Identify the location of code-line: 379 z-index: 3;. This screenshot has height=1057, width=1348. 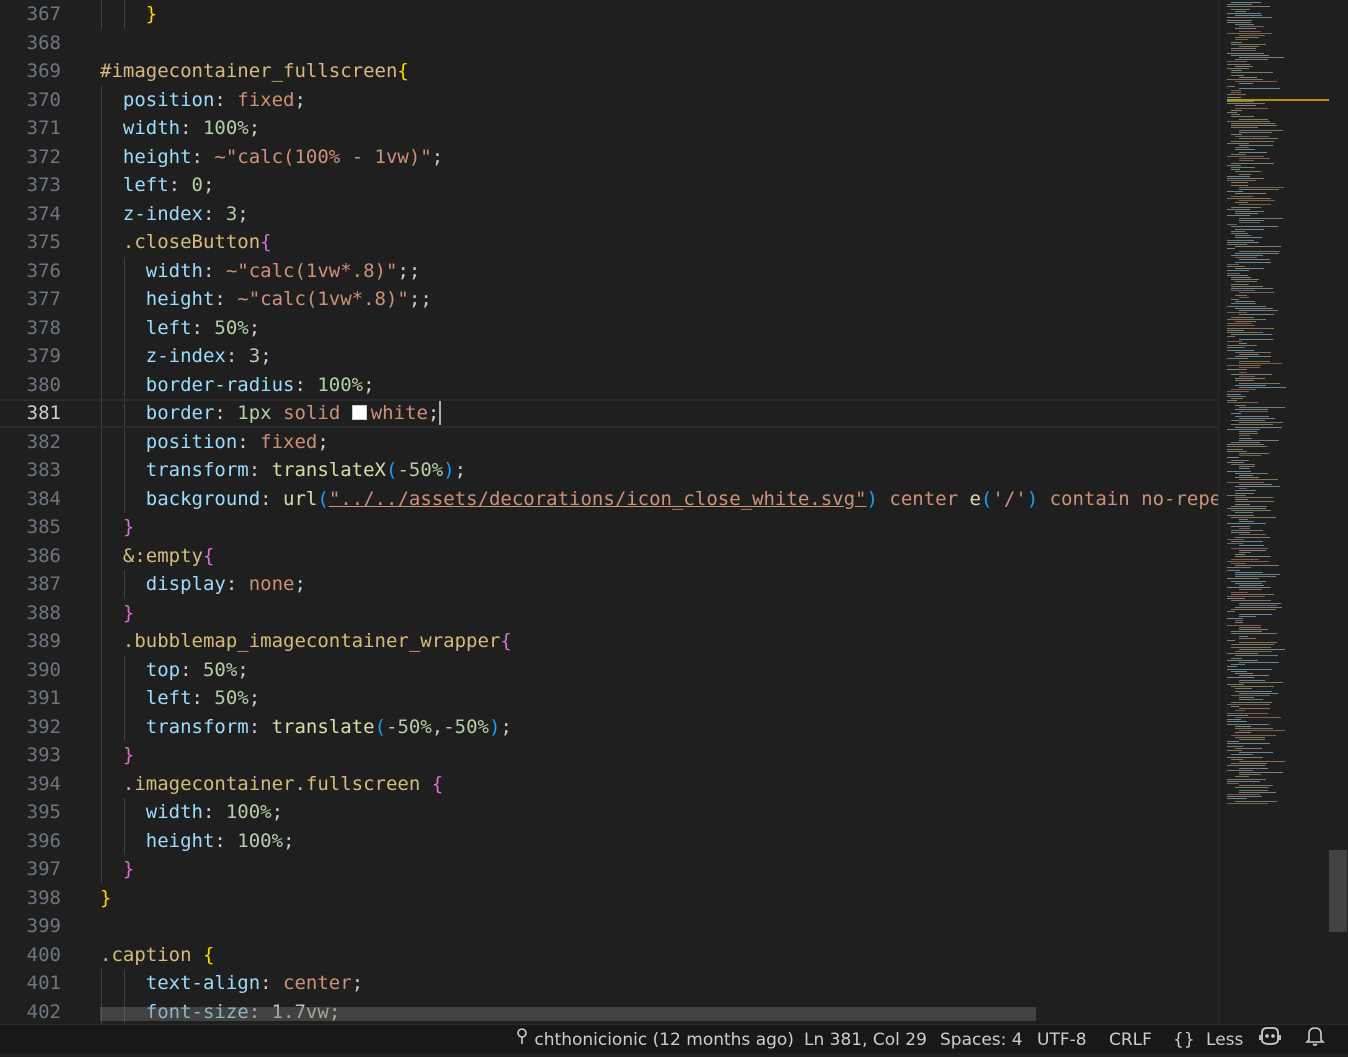
(609, 356).